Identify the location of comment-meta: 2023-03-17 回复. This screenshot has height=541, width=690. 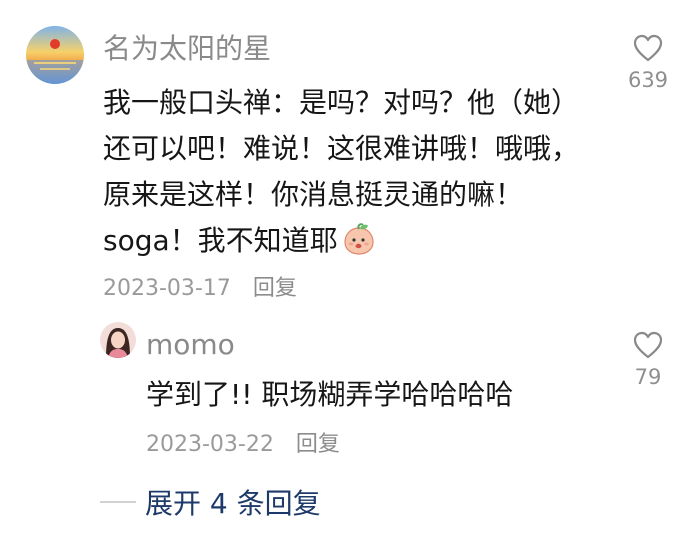
(200, 286).